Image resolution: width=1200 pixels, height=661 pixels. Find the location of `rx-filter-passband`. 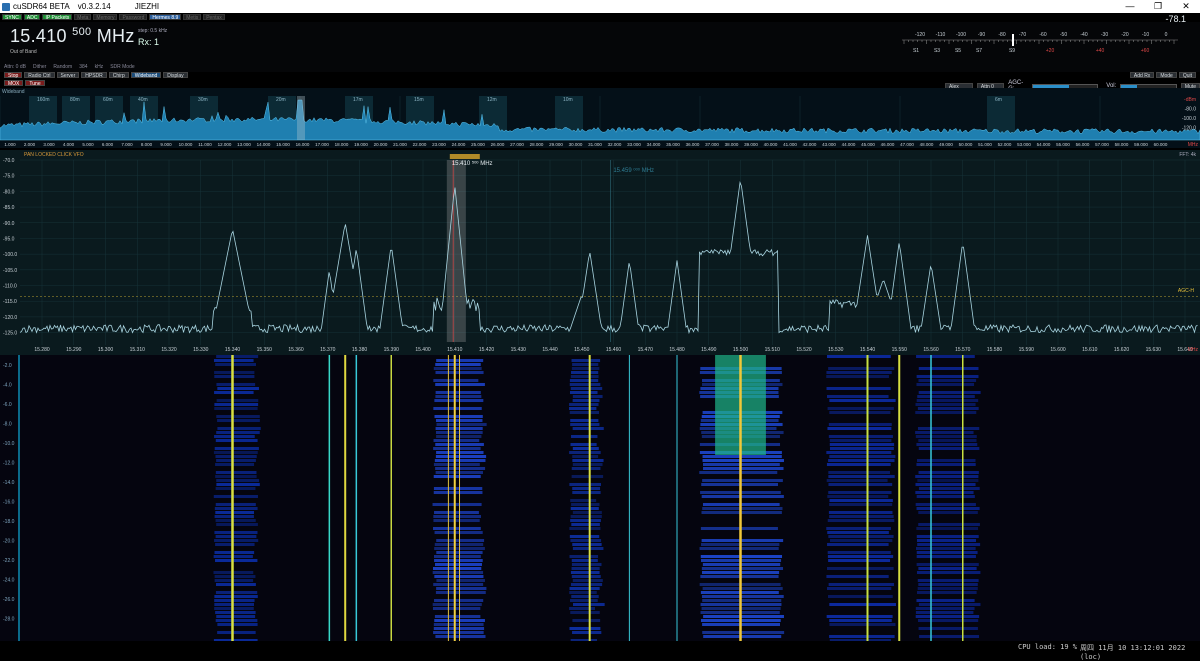

rx-filter-passband is located at coordinates (456, 251).